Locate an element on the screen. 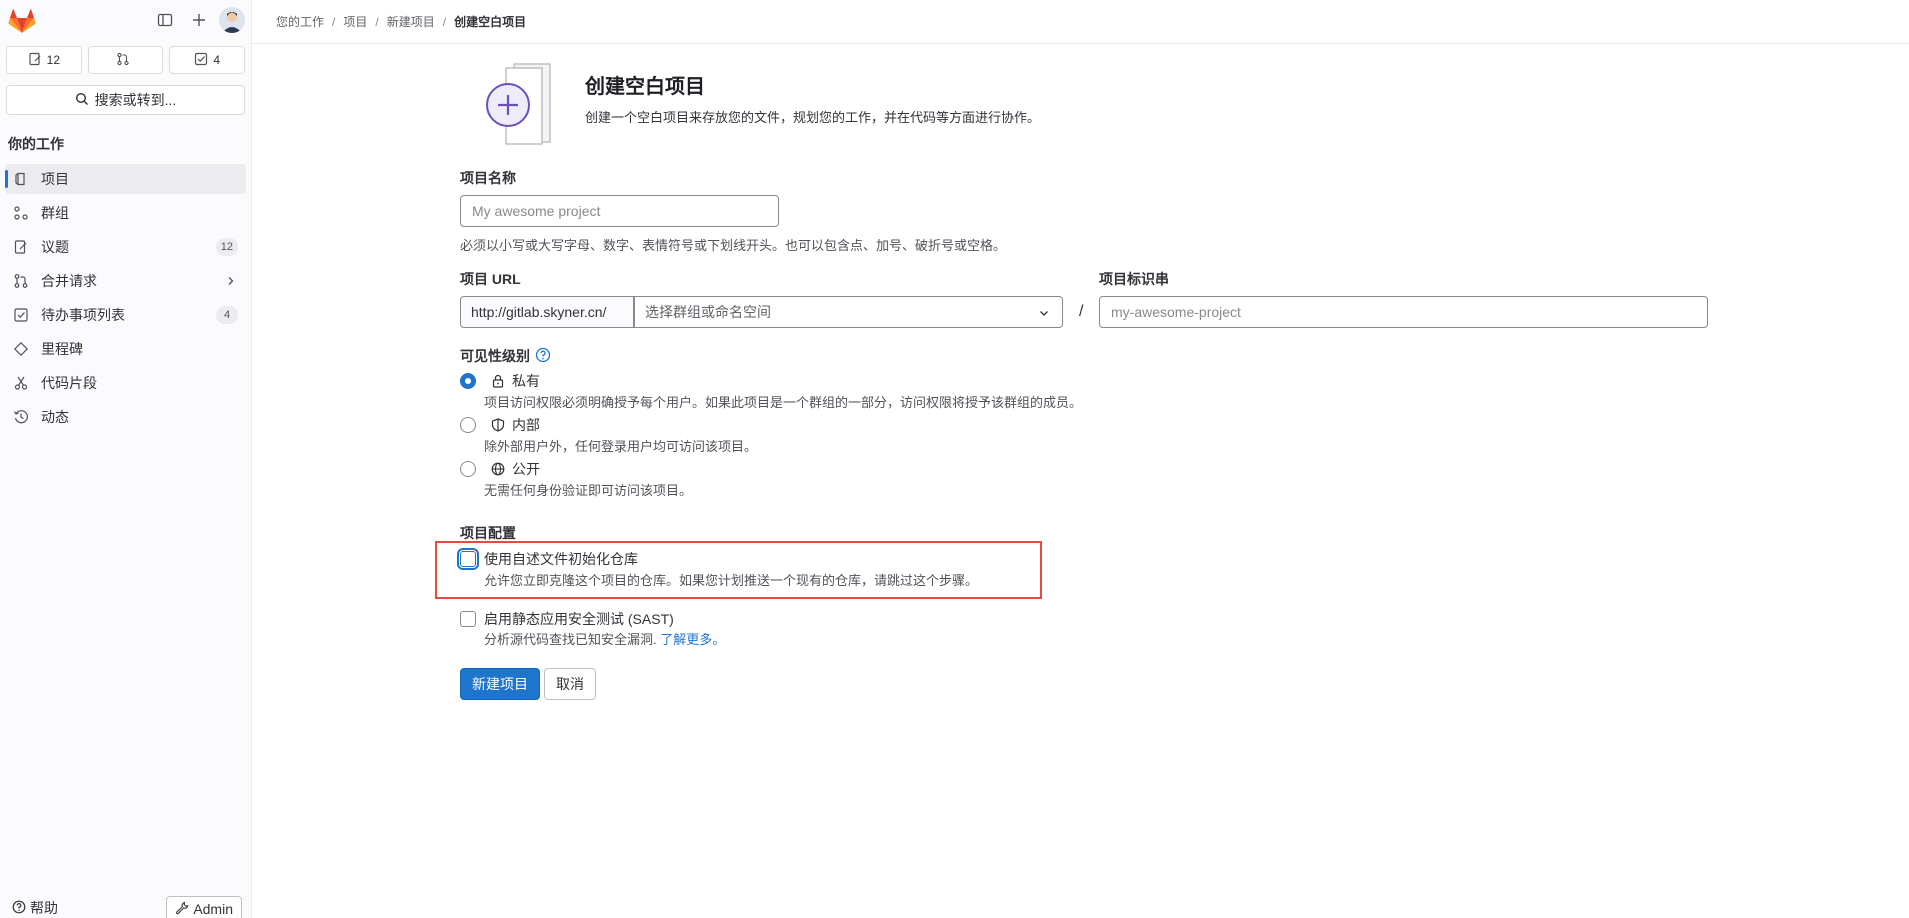 This screenshot has width=1909, height=918. visibility-internal-label: 内部 is located at coordinates (526, 425).